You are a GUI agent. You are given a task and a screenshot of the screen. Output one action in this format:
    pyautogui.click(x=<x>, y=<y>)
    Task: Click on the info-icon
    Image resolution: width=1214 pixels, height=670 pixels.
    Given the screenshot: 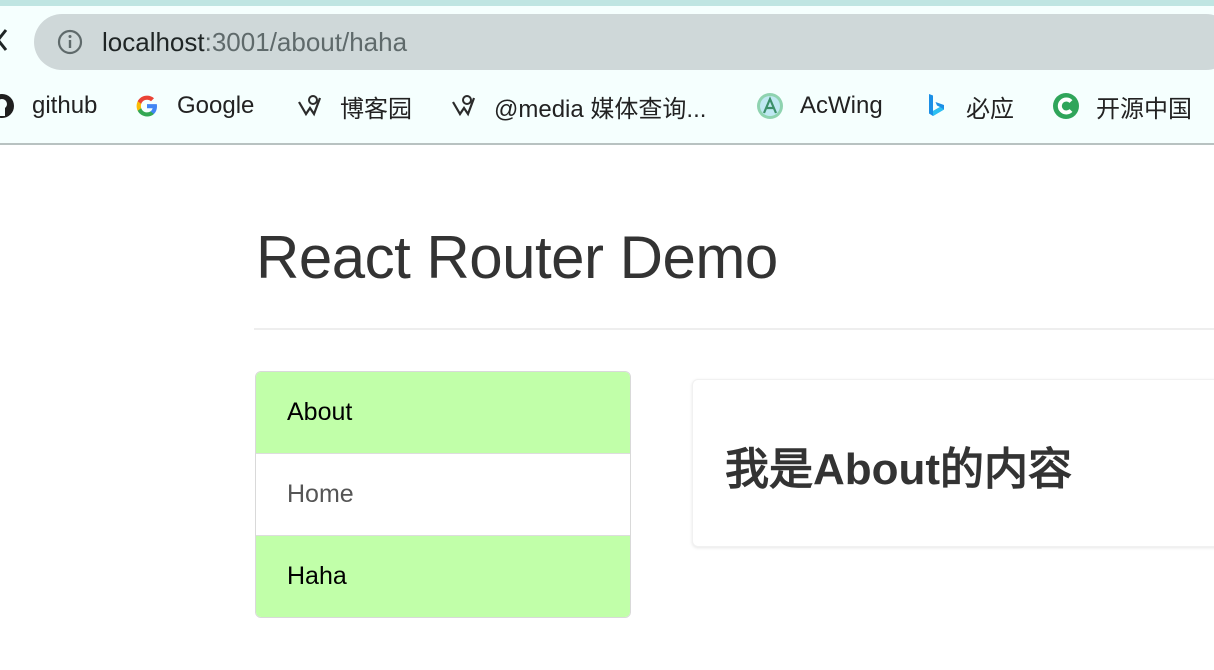 What is the action you would take?
    pyautogui.click(x=70, y=42)
    